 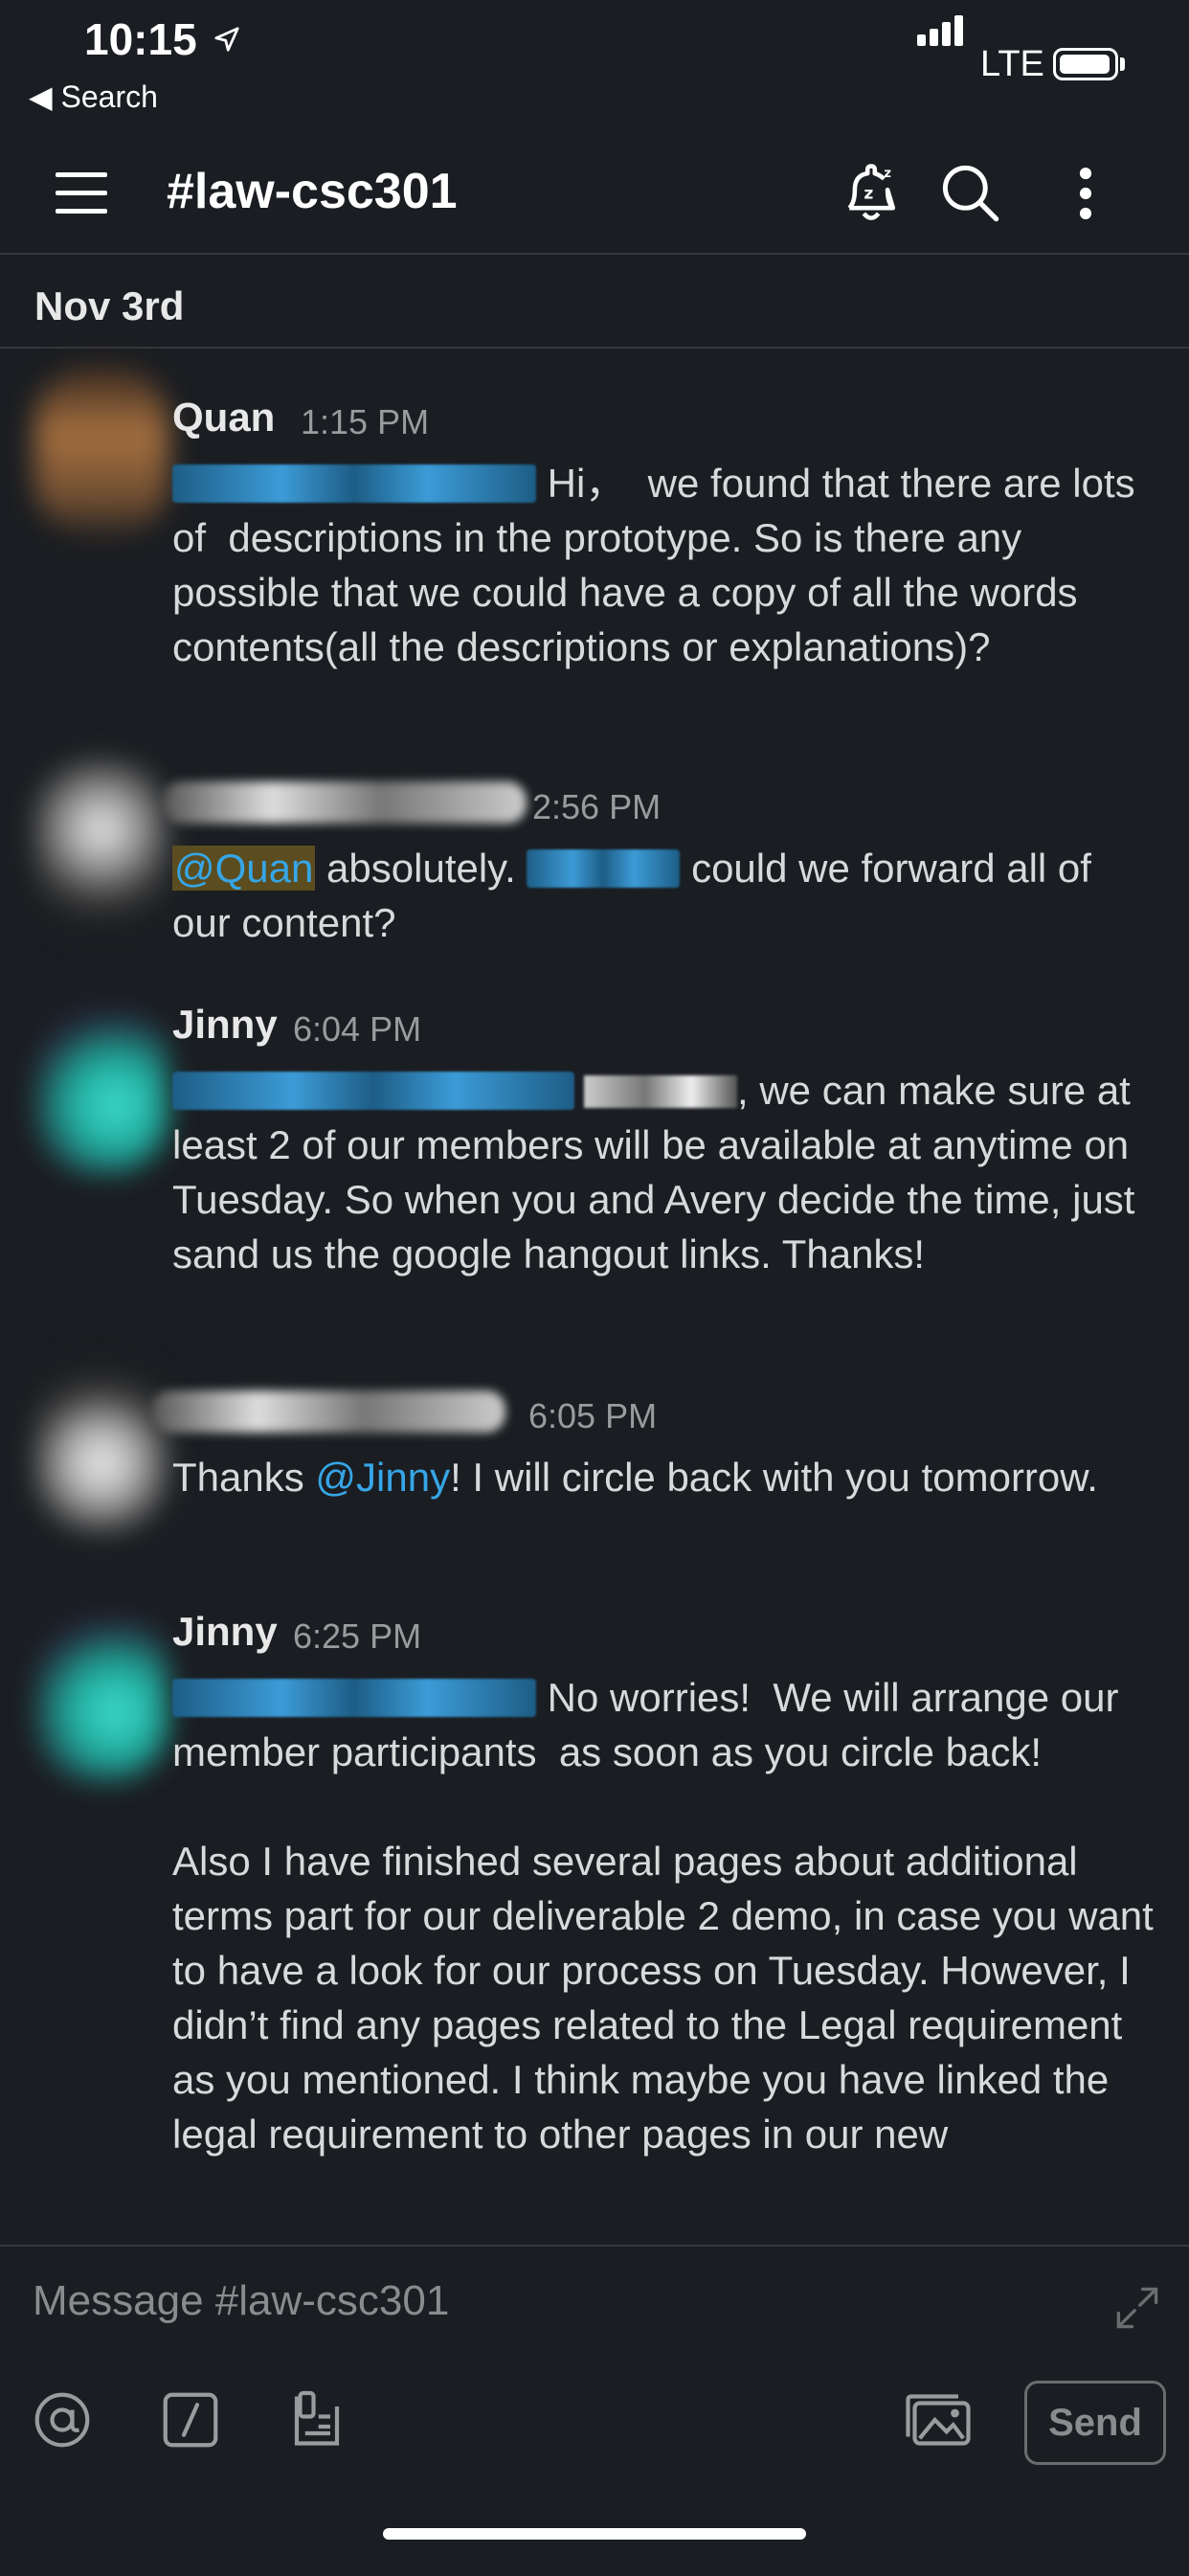 What do you see at coordinates (594, 194) in the screenshot?
I see `channel-header: #law-csc301 z z` at bounding box center [594, 194].